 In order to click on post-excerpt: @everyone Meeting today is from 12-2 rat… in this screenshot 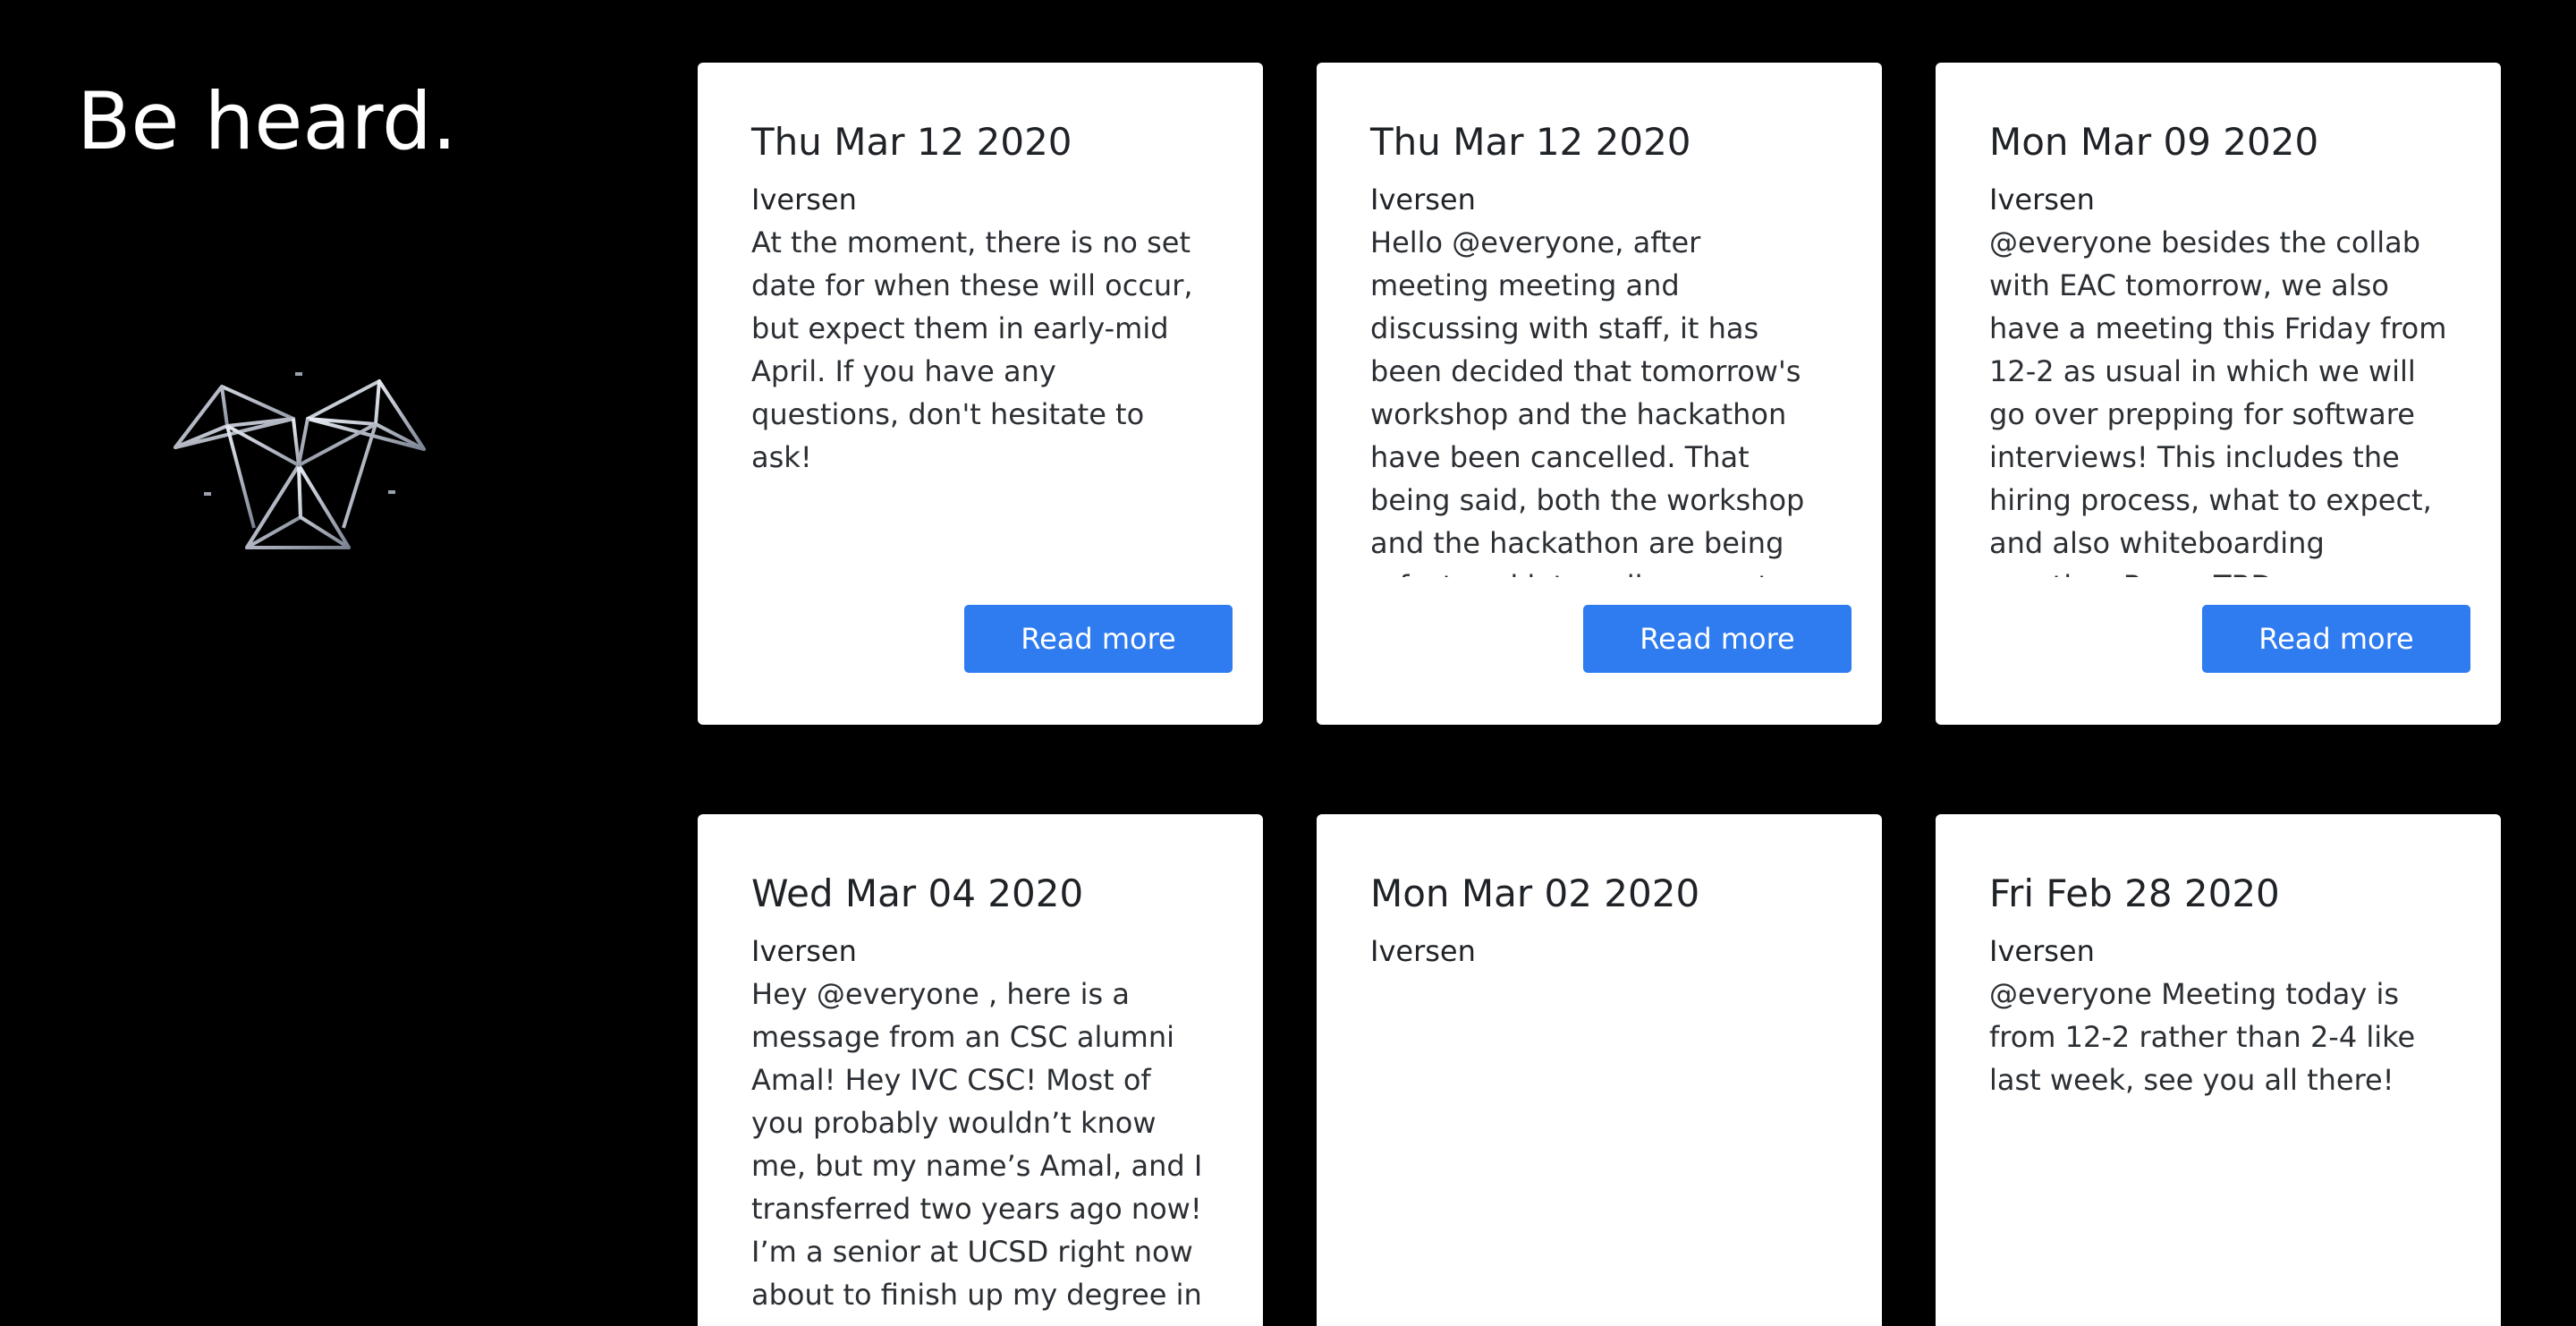, I will do `click(2202, 1036)`.